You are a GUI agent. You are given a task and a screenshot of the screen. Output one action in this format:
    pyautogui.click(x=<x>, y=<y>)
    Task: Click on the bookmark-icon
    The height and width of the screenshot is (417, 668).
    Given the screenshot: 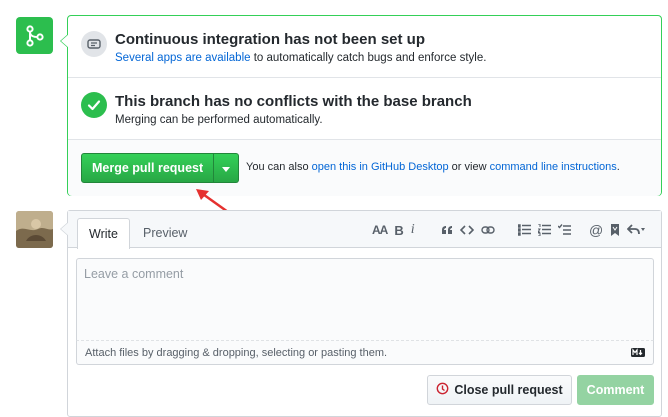 What is the action you would take?
    pyautogui.click(x=615, y=230)
    